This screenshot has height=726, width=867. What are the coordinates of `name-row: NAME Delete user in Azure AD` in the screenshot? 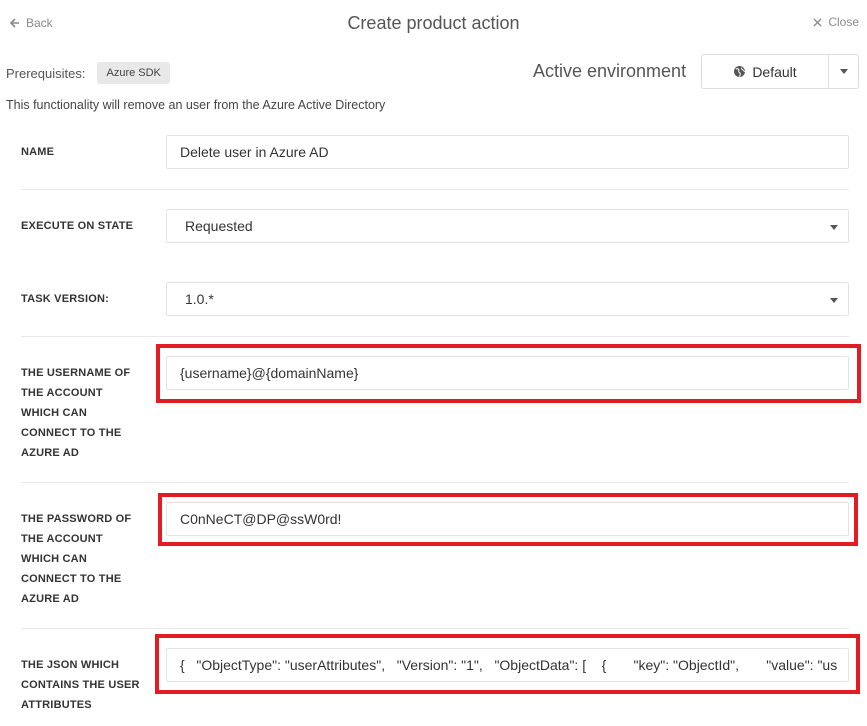 It's located at (435, 153).